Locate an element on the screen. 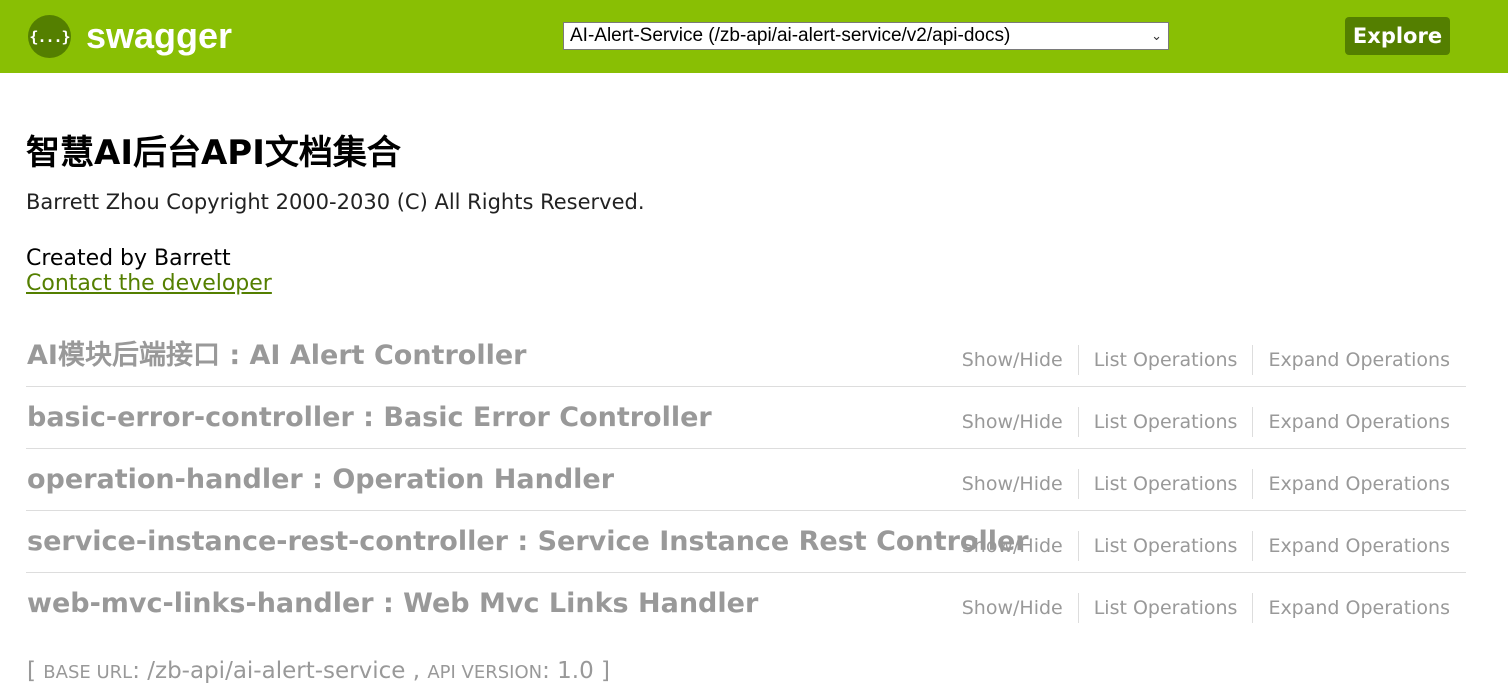 This screenshot has width=1508, height=698. resource-heading: AI模块后端接口 : AI Alert Controller is located at coordinates (276, 356).